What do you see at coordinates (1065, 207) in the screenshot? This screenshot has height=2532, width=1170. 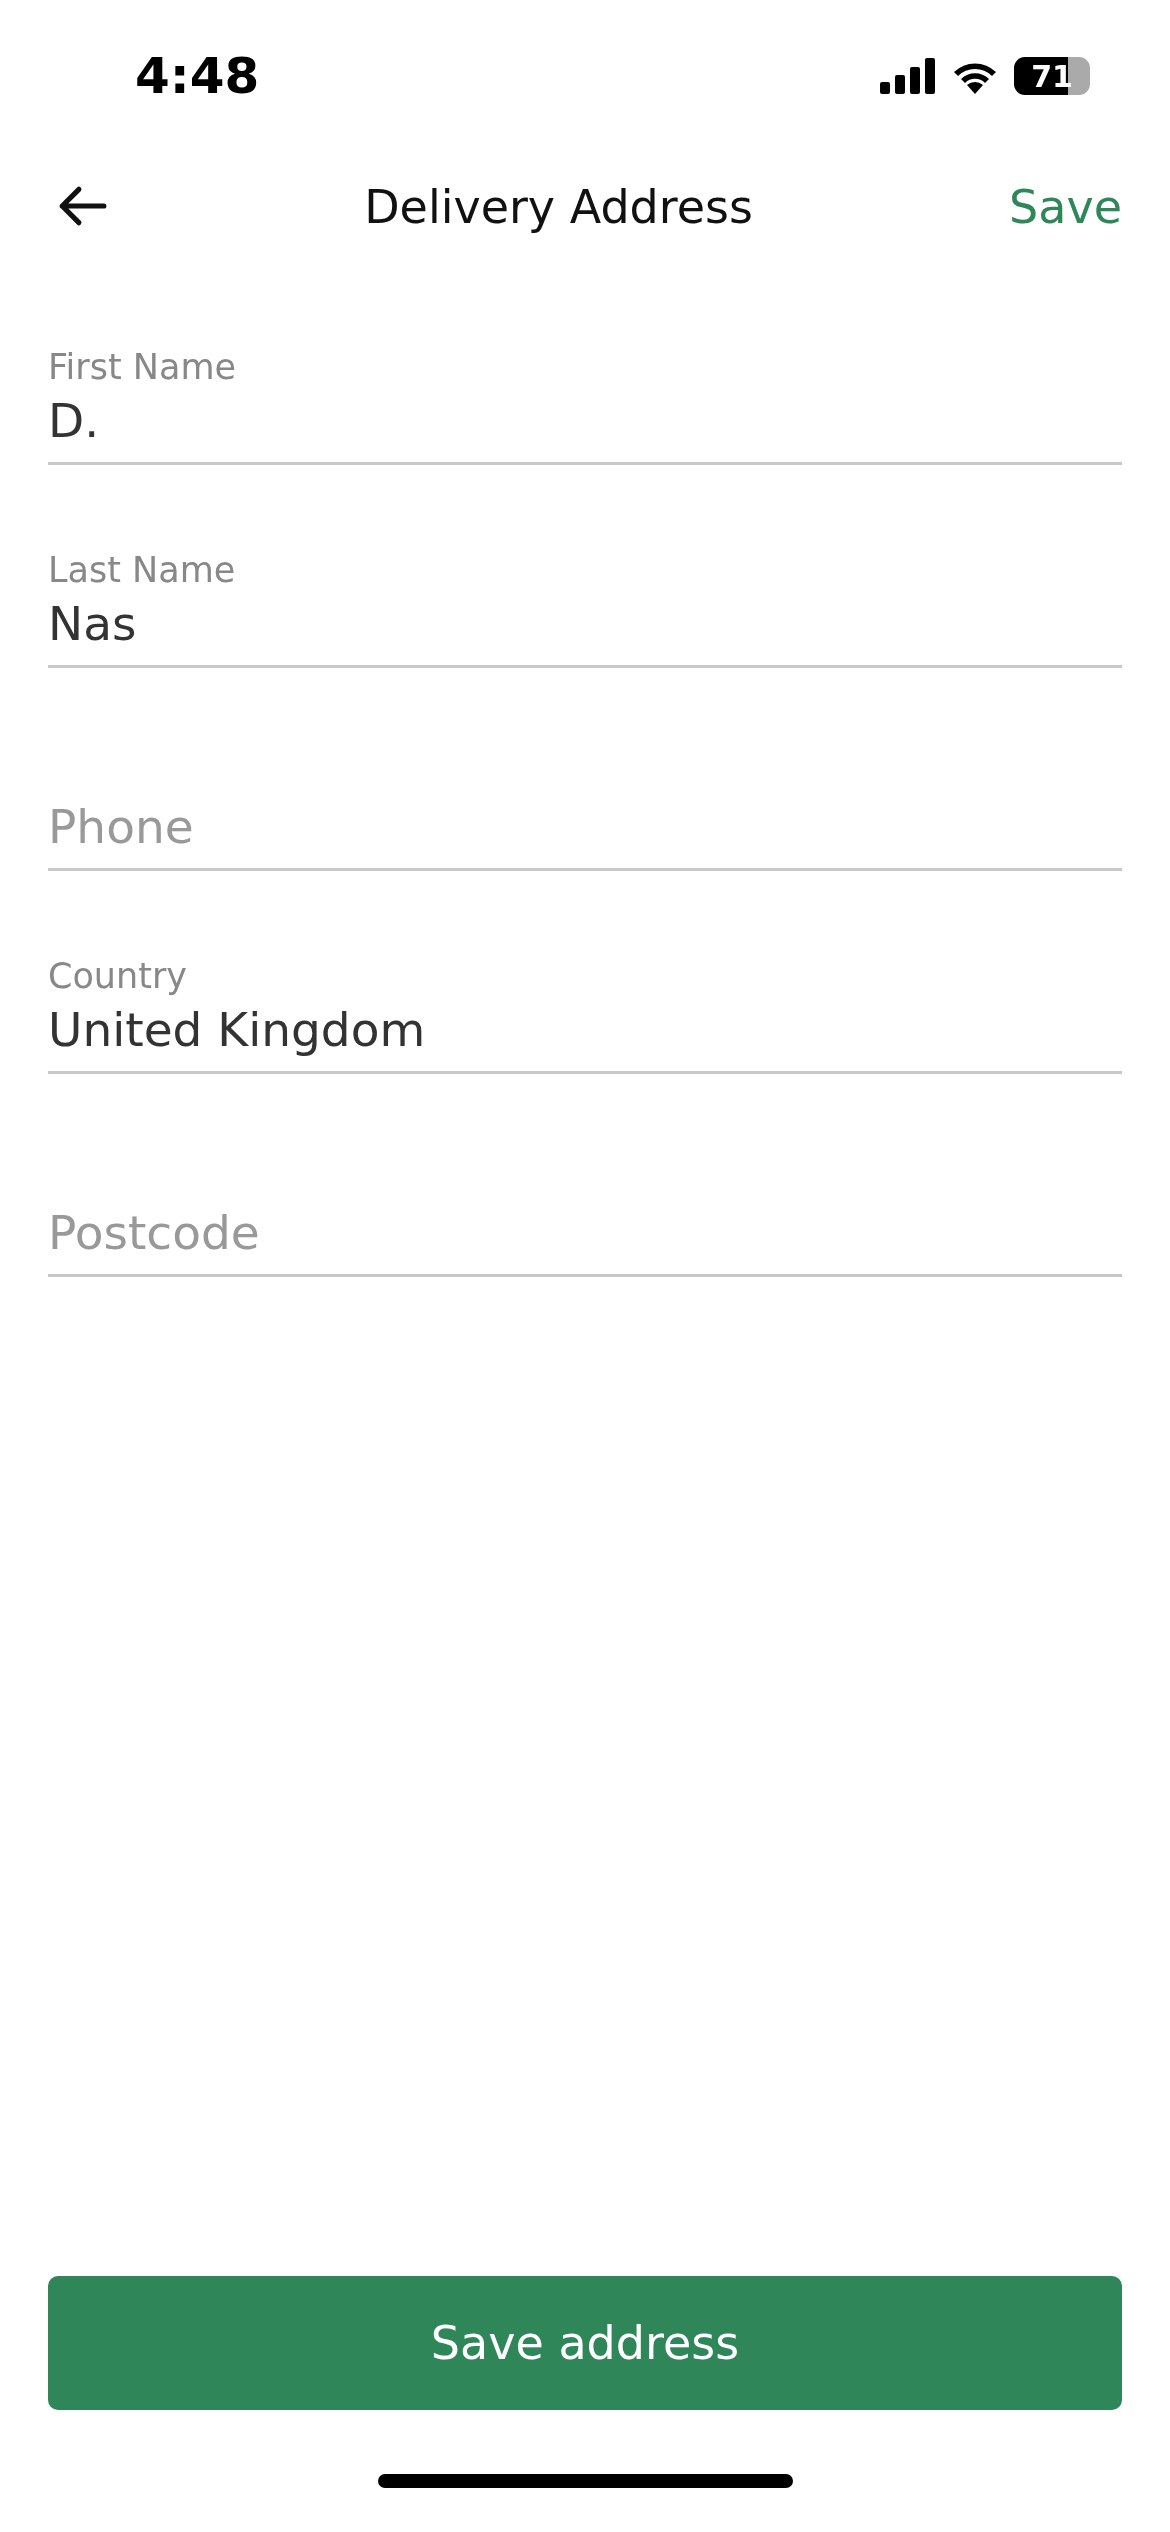 I see `save-button: Save` at bounding box center [1065, 207].